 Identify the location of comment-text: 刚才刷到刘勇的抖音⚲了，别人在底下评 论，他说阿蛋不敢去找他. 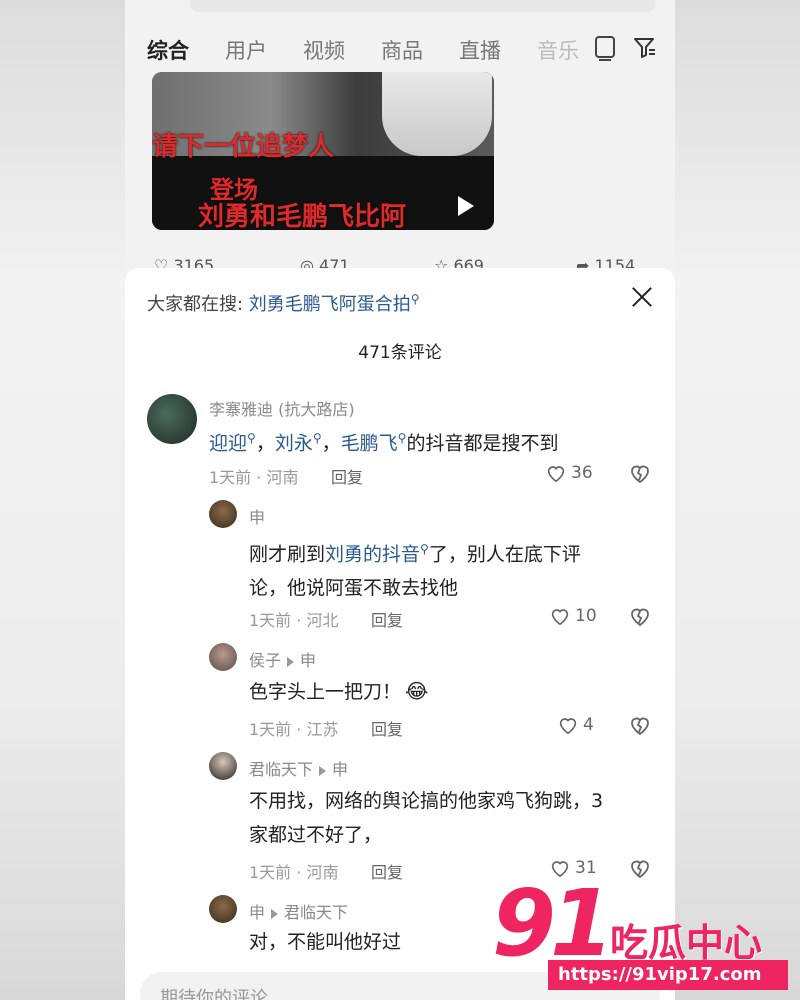
(415, 571).